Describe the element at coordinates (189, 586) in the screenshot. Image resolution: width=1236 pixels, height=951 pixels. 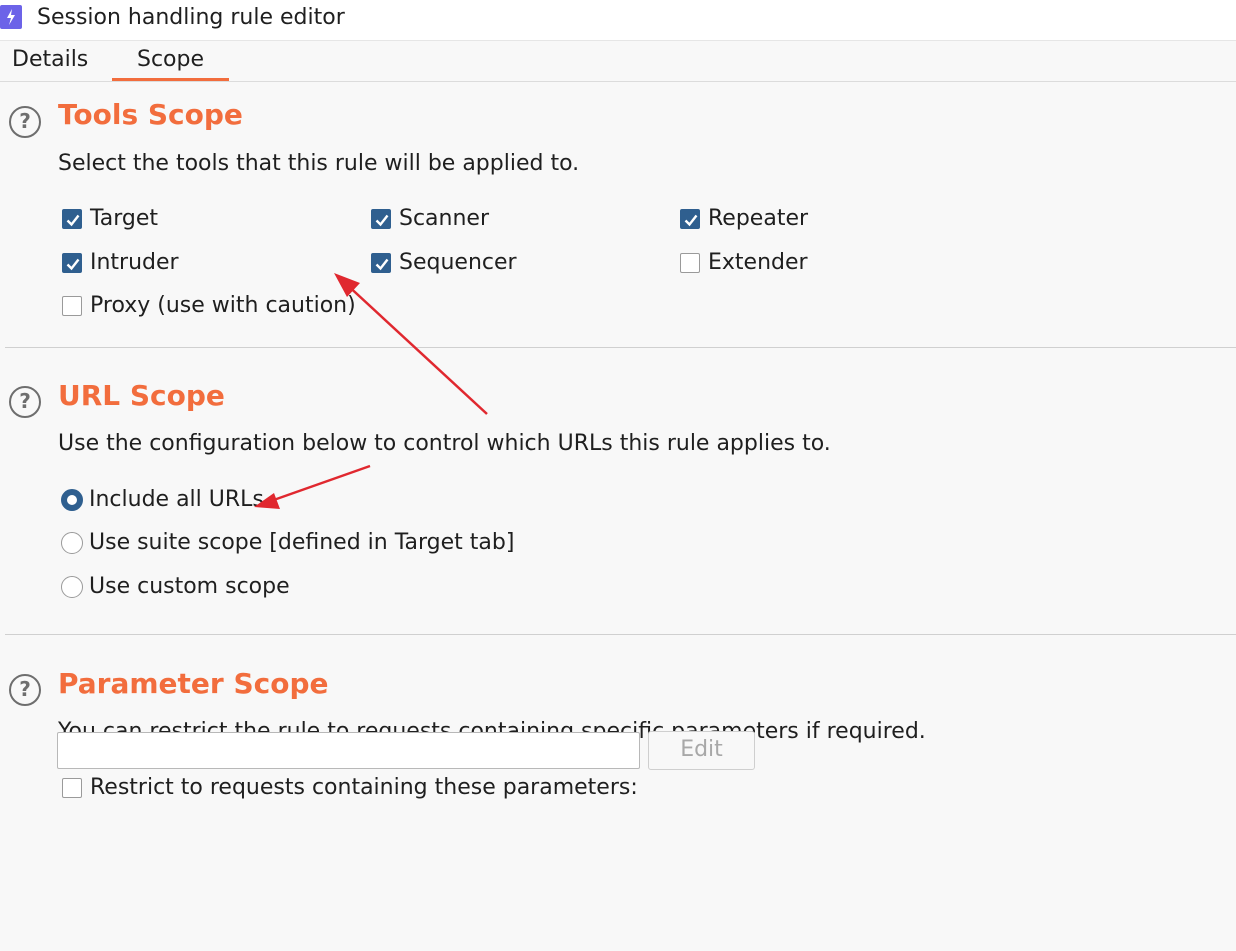
I see `url-custom-scope-label: Use custom scope` at that location.